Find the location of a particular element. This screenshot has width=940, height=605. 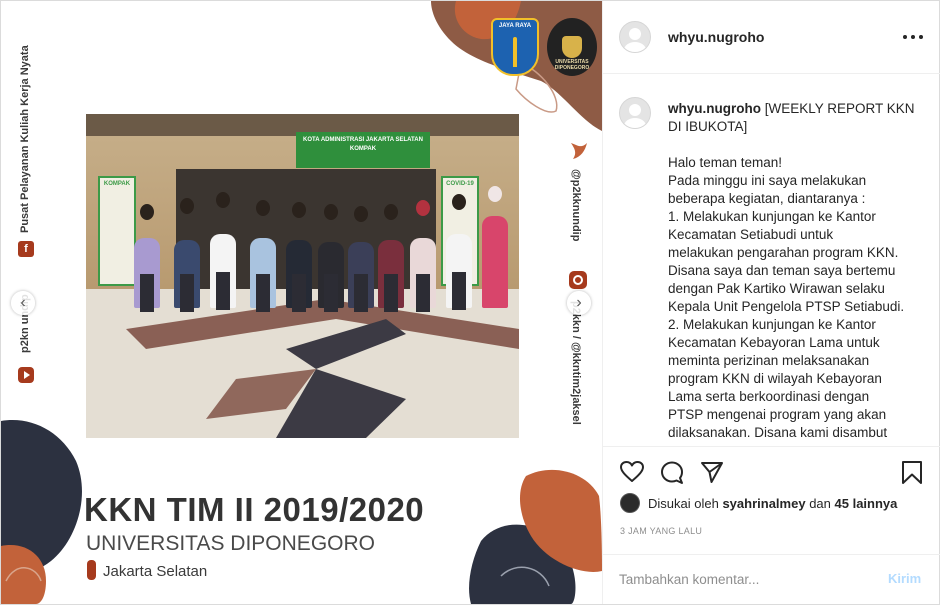

location-pin-icon is located at coordinates (91, 570).